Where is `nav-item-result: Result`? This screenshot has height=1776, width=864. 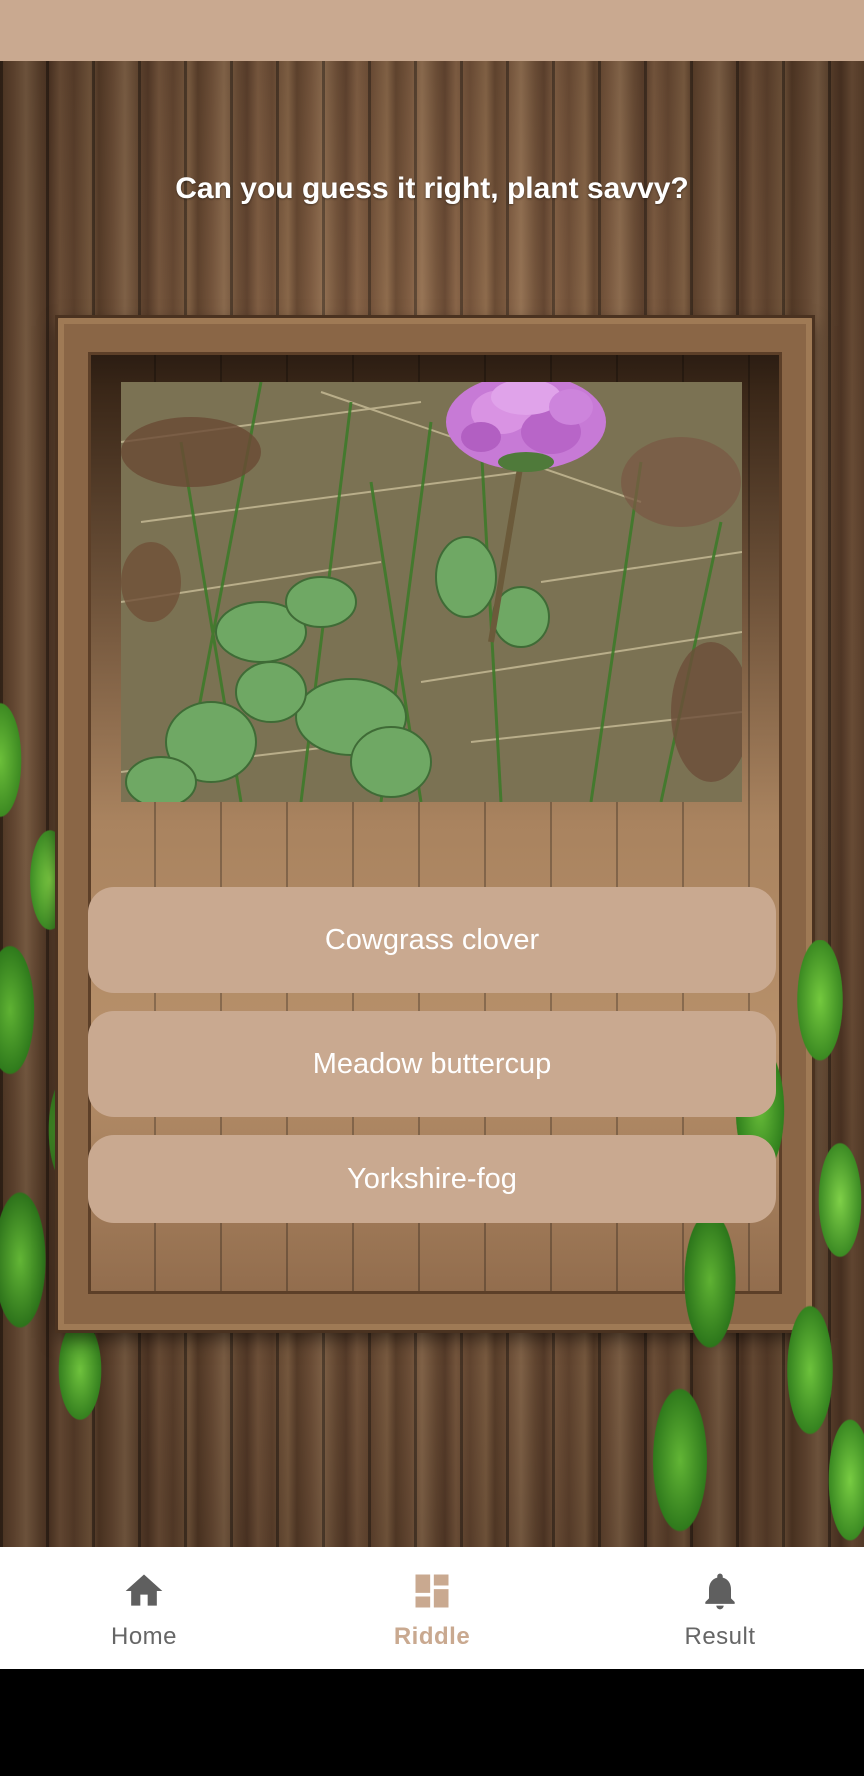
nav-item-result: Result is located at coordinates (720, 1608).